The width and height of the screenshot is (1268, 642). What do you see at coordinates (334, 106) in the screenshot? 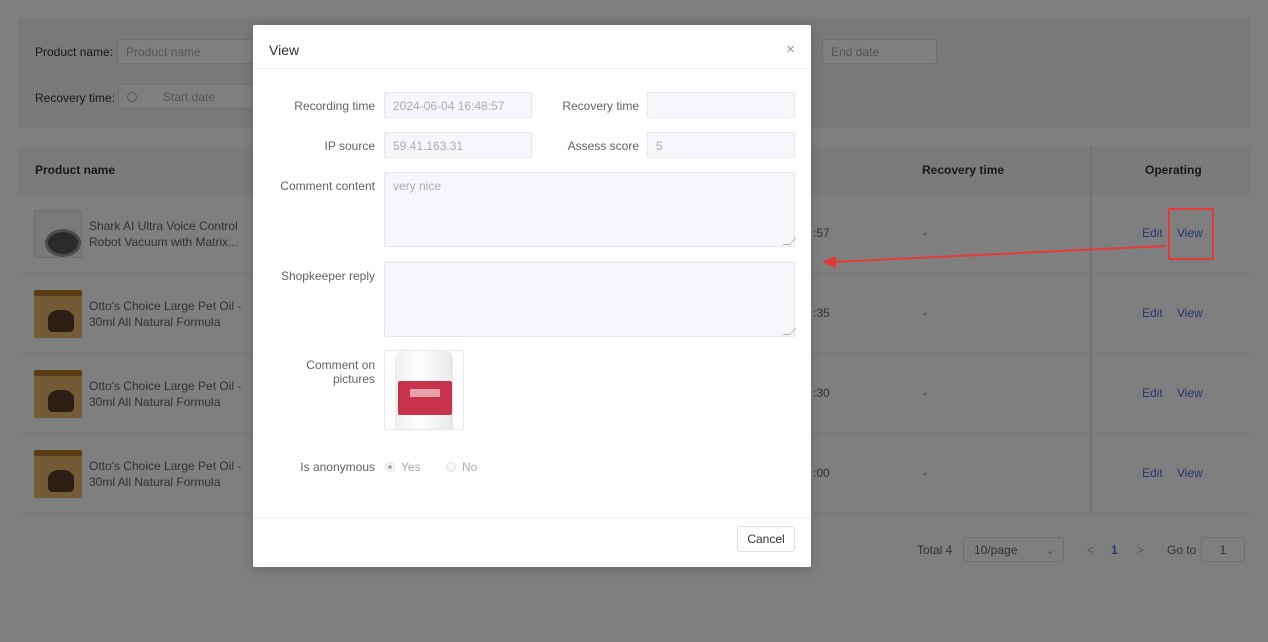
I see `recording-time-label: Recording time` at bounding box center [334, 106].